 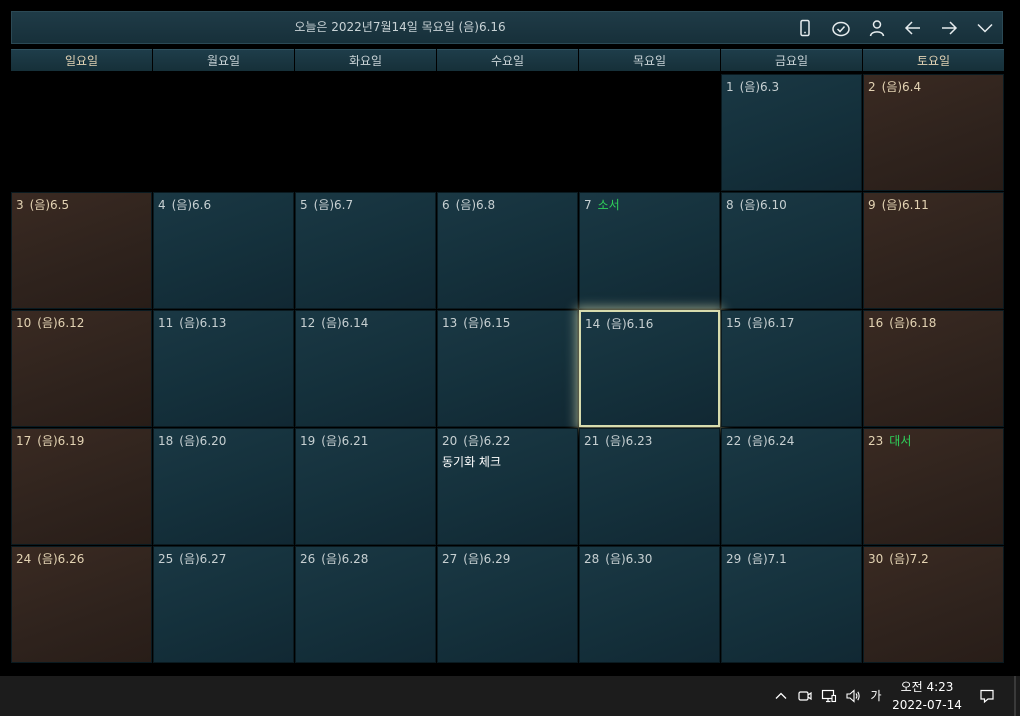 I want to click on day-header: 6 (음)6.8, so click(x=468, y=204).